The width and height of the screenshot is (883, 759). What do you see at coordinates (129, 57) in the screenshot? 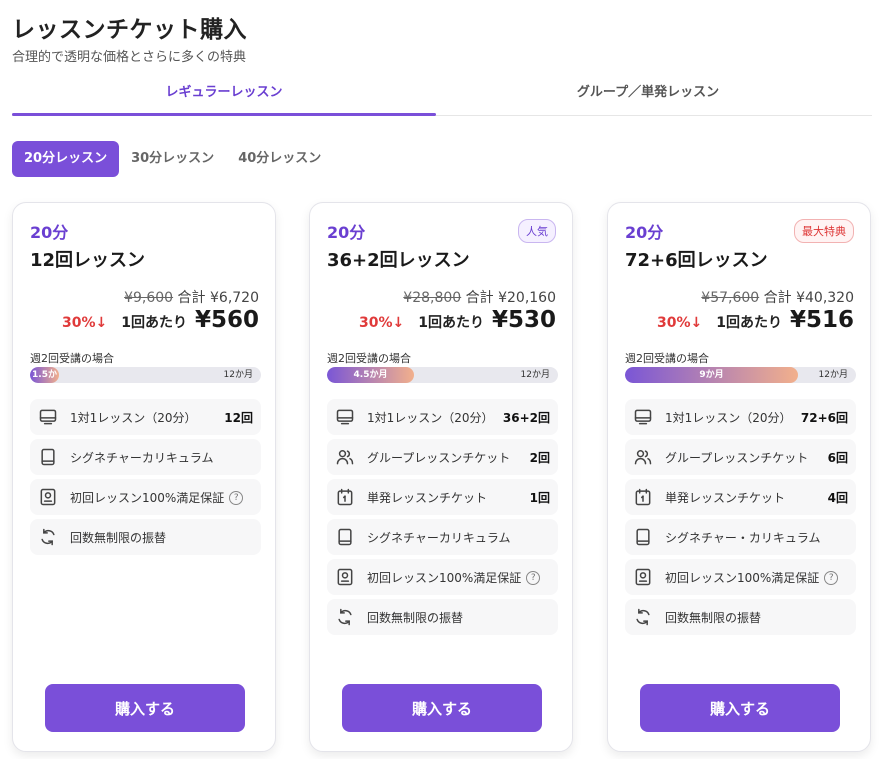
I see `page-subtitle: 合理的で透明な価格とさらに多くの特典` at bounding box center [129, 57].